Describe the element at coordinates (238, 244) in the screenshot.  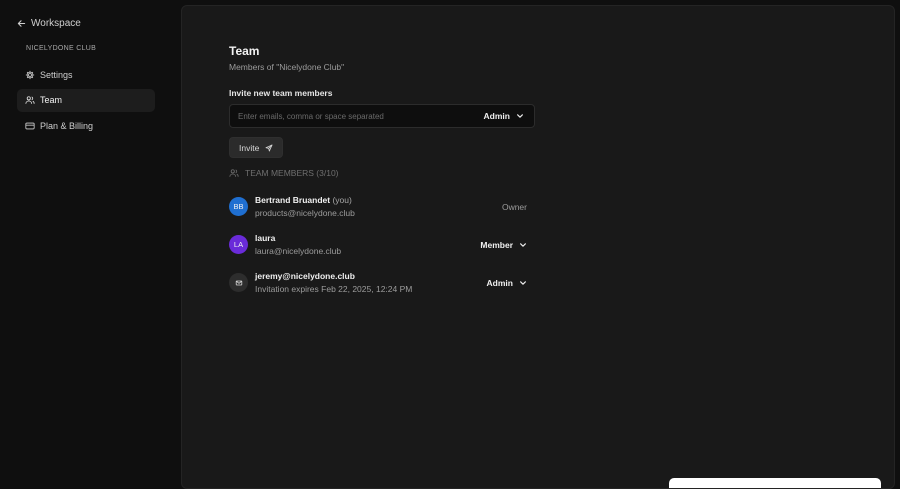
I see `avatar: LA` at that location.